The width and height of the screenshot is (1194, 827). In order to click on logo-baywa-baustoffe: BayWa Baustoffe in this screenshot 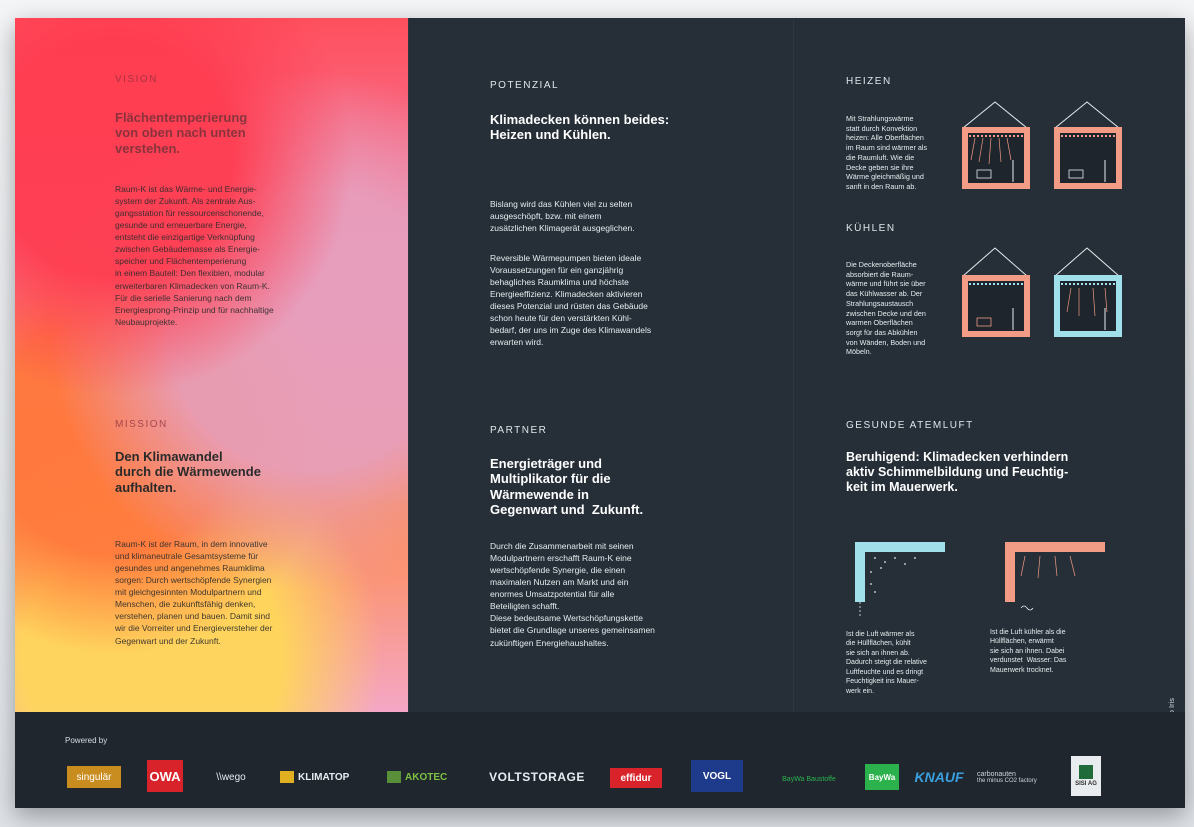, I will do `click(809, 779)`.